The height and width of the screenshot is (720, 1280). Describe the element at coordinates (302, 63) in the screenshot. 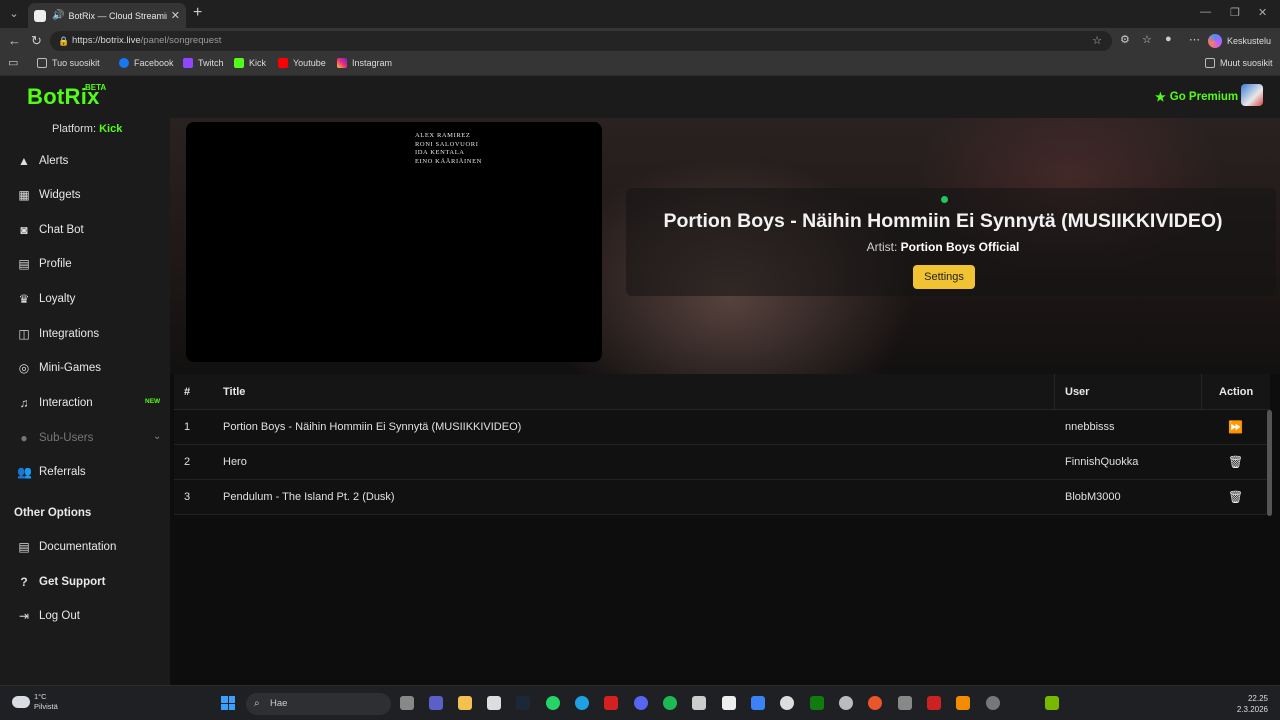

I see `bookmark-youtube: Youtube` at that location.